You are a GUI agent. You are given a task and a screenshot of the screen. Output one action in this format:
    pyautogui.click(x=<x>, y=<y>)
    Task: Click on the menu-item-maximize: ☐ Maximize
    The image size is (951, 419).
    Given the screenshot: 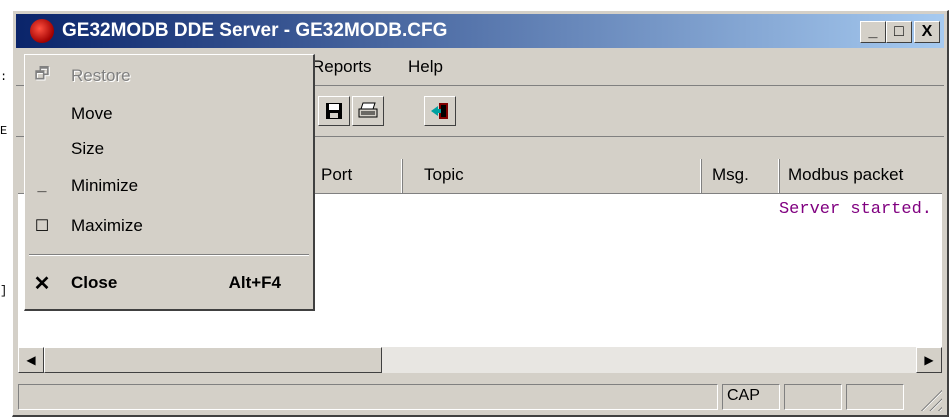 What is the action you would take?
    pyautogui.click(x=169, y=227)
    